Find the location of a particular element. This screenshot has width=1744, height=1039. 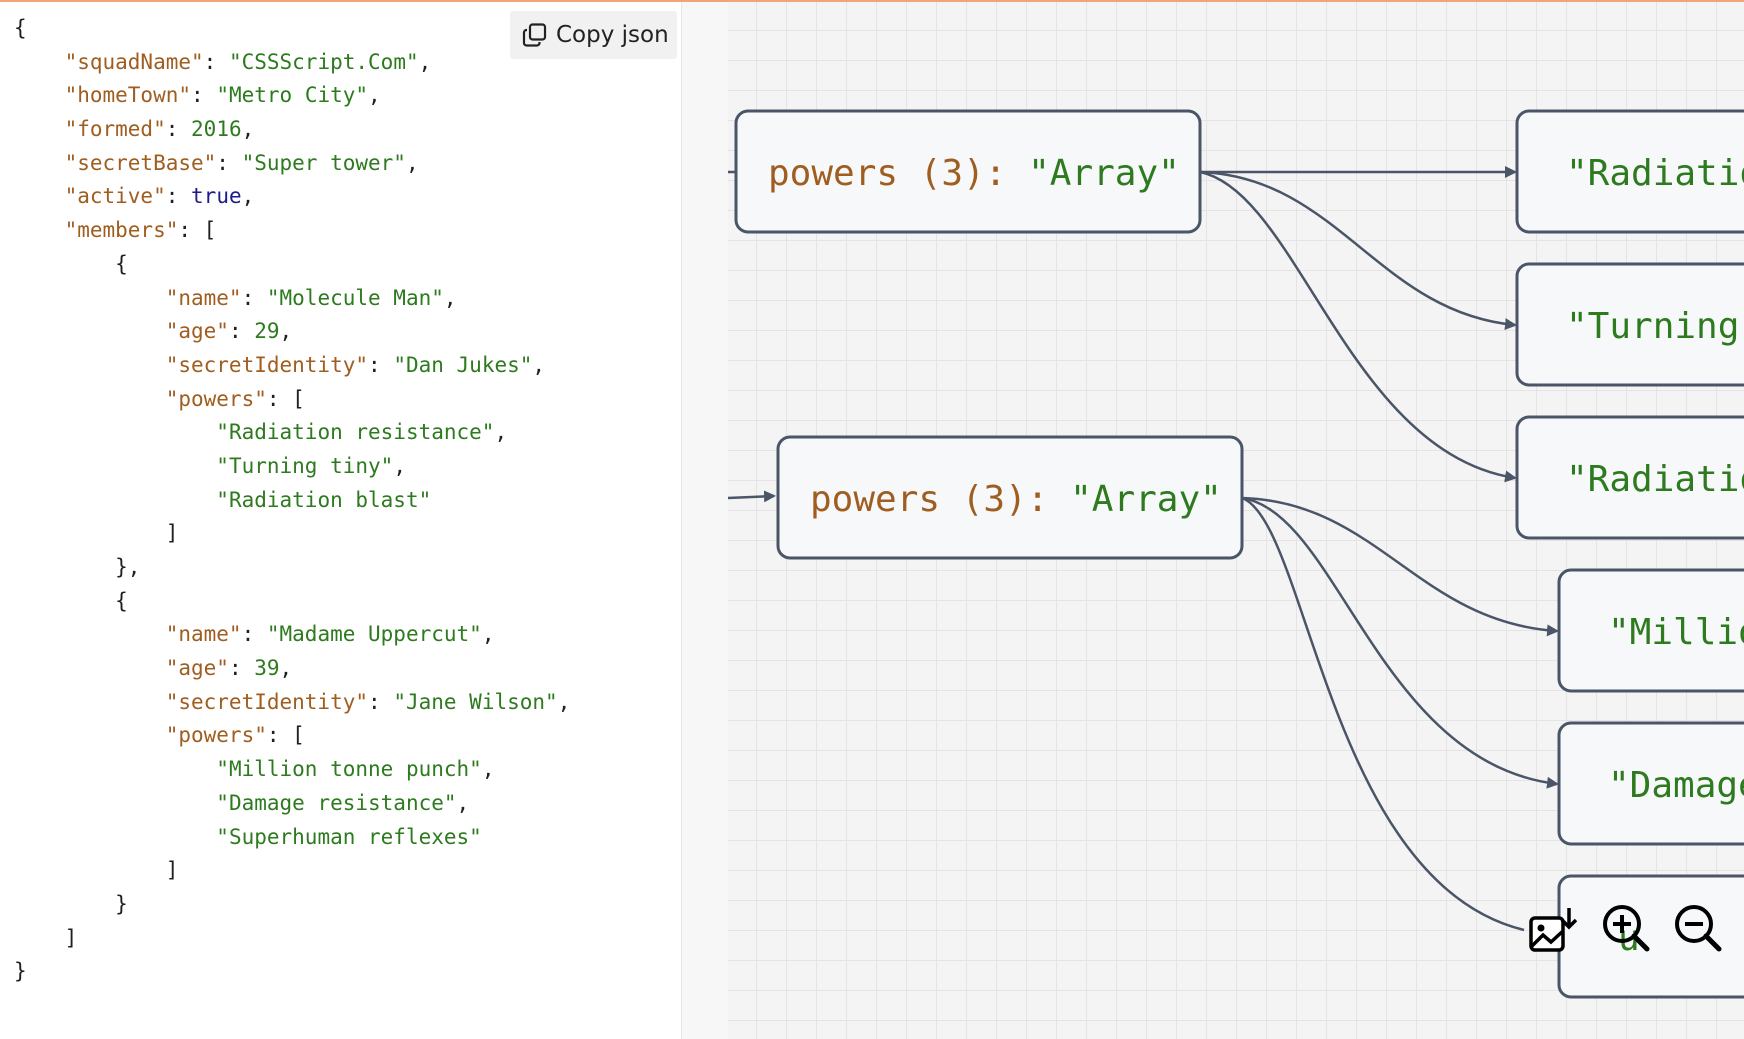

node-value: "Damage is located at coordinates (1676, 785).